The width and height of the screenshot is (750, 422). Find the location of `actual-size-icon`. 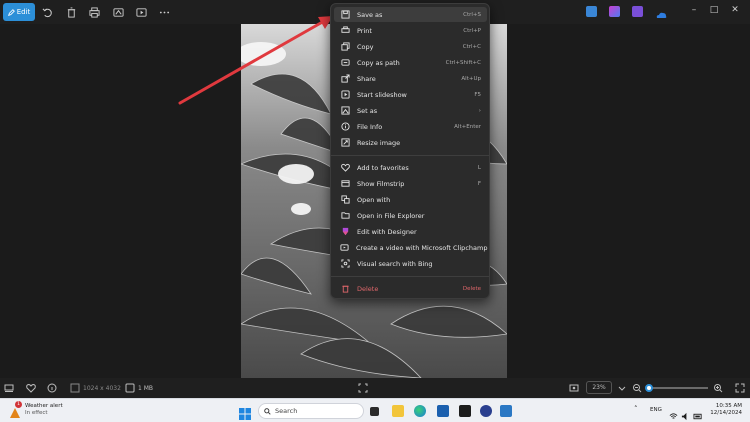

actual-size-icon is located at coordinates (574, 388).